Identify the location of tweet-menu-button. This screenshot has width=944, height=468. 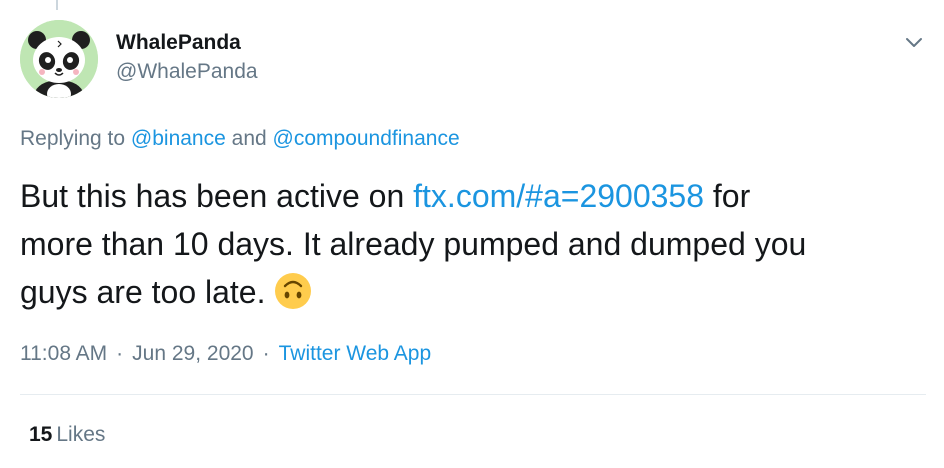
(914, 42).